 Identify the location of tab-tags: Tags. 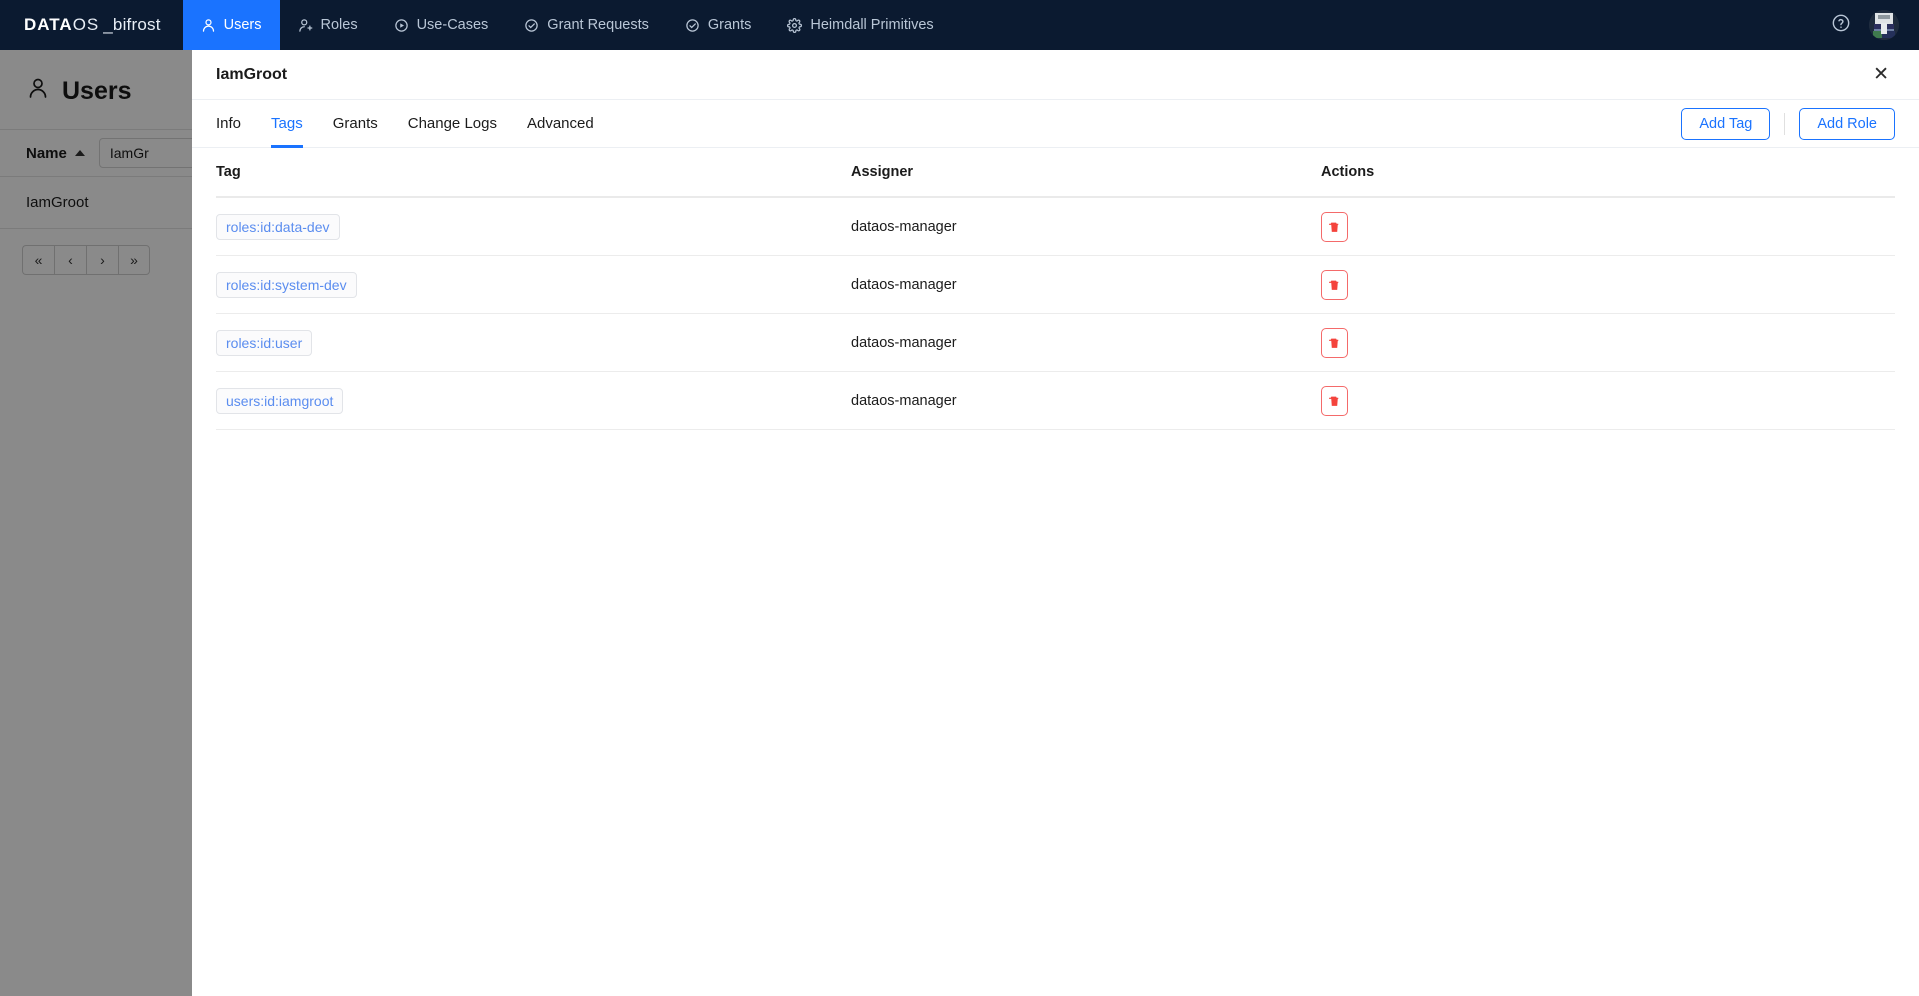
(287, 124).